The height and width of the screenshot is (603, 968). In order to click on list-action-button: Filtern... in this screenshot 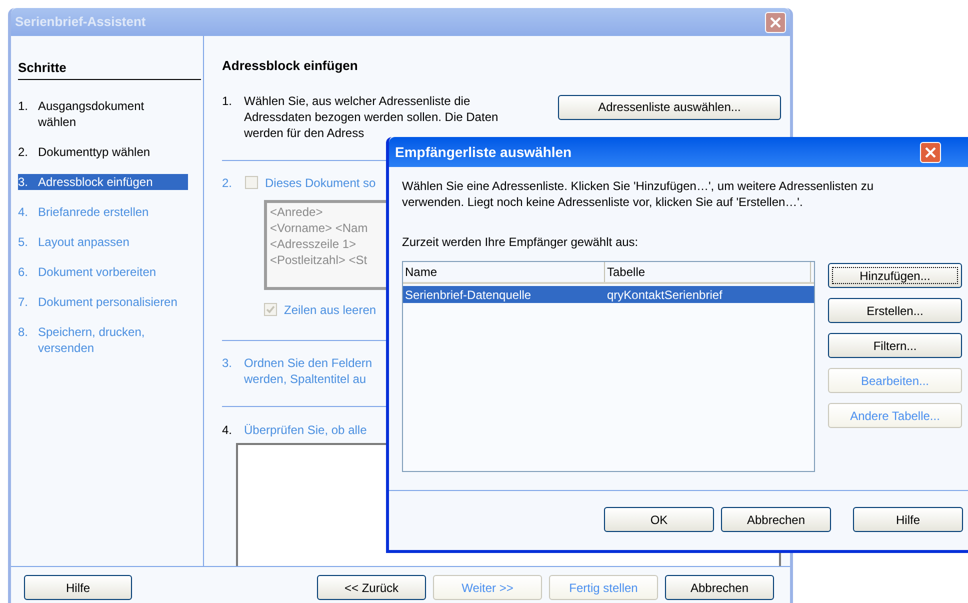, I will do `click(895, 345)`.